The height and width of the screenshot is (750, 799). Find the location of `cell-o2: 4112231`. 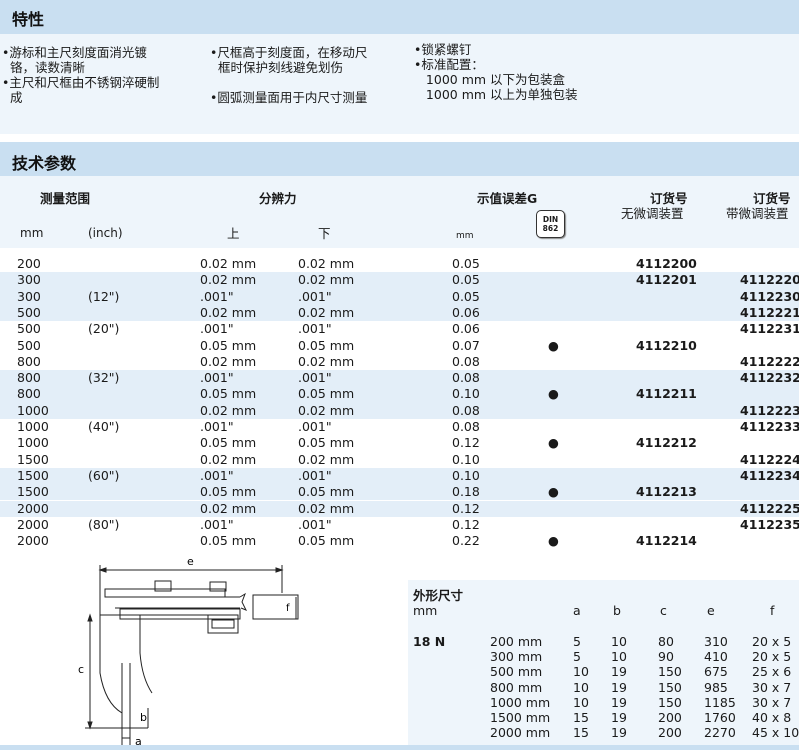

cell-o2: 4112231 is located at coordinates (769, 329).